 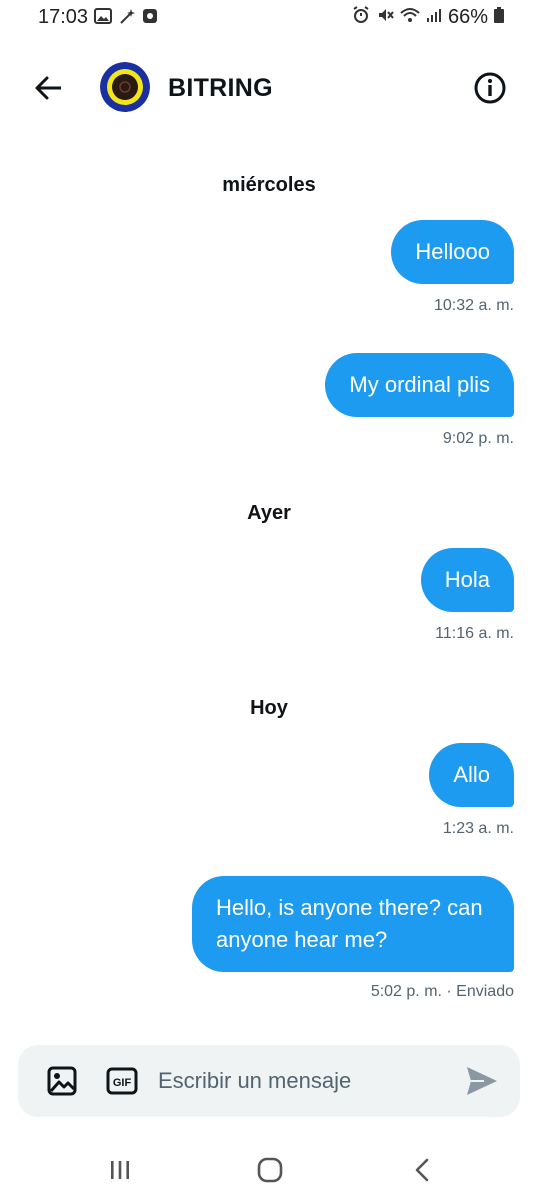 What do you see at coordinates (63, 17) in the screenshot?
I see `status-time: 17:03` at bounding box center [63, 17].